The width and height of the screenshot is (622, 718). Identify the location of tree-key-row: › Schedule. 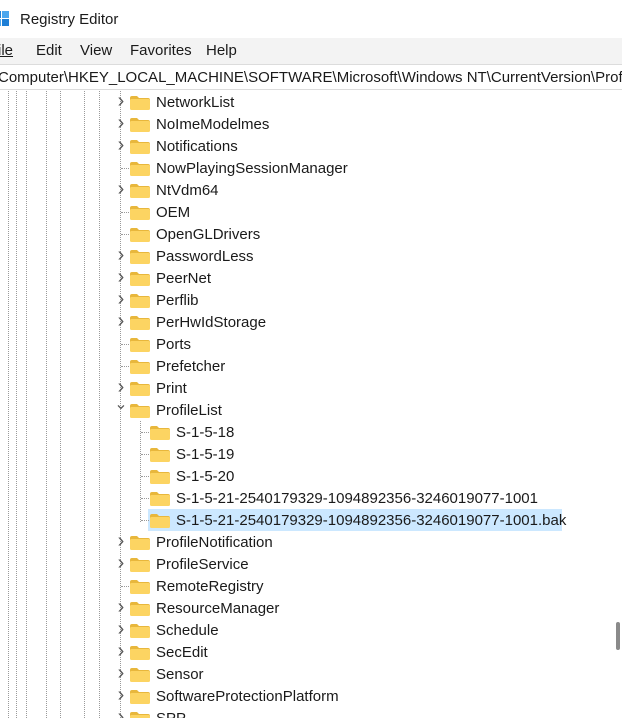
(303, 630).